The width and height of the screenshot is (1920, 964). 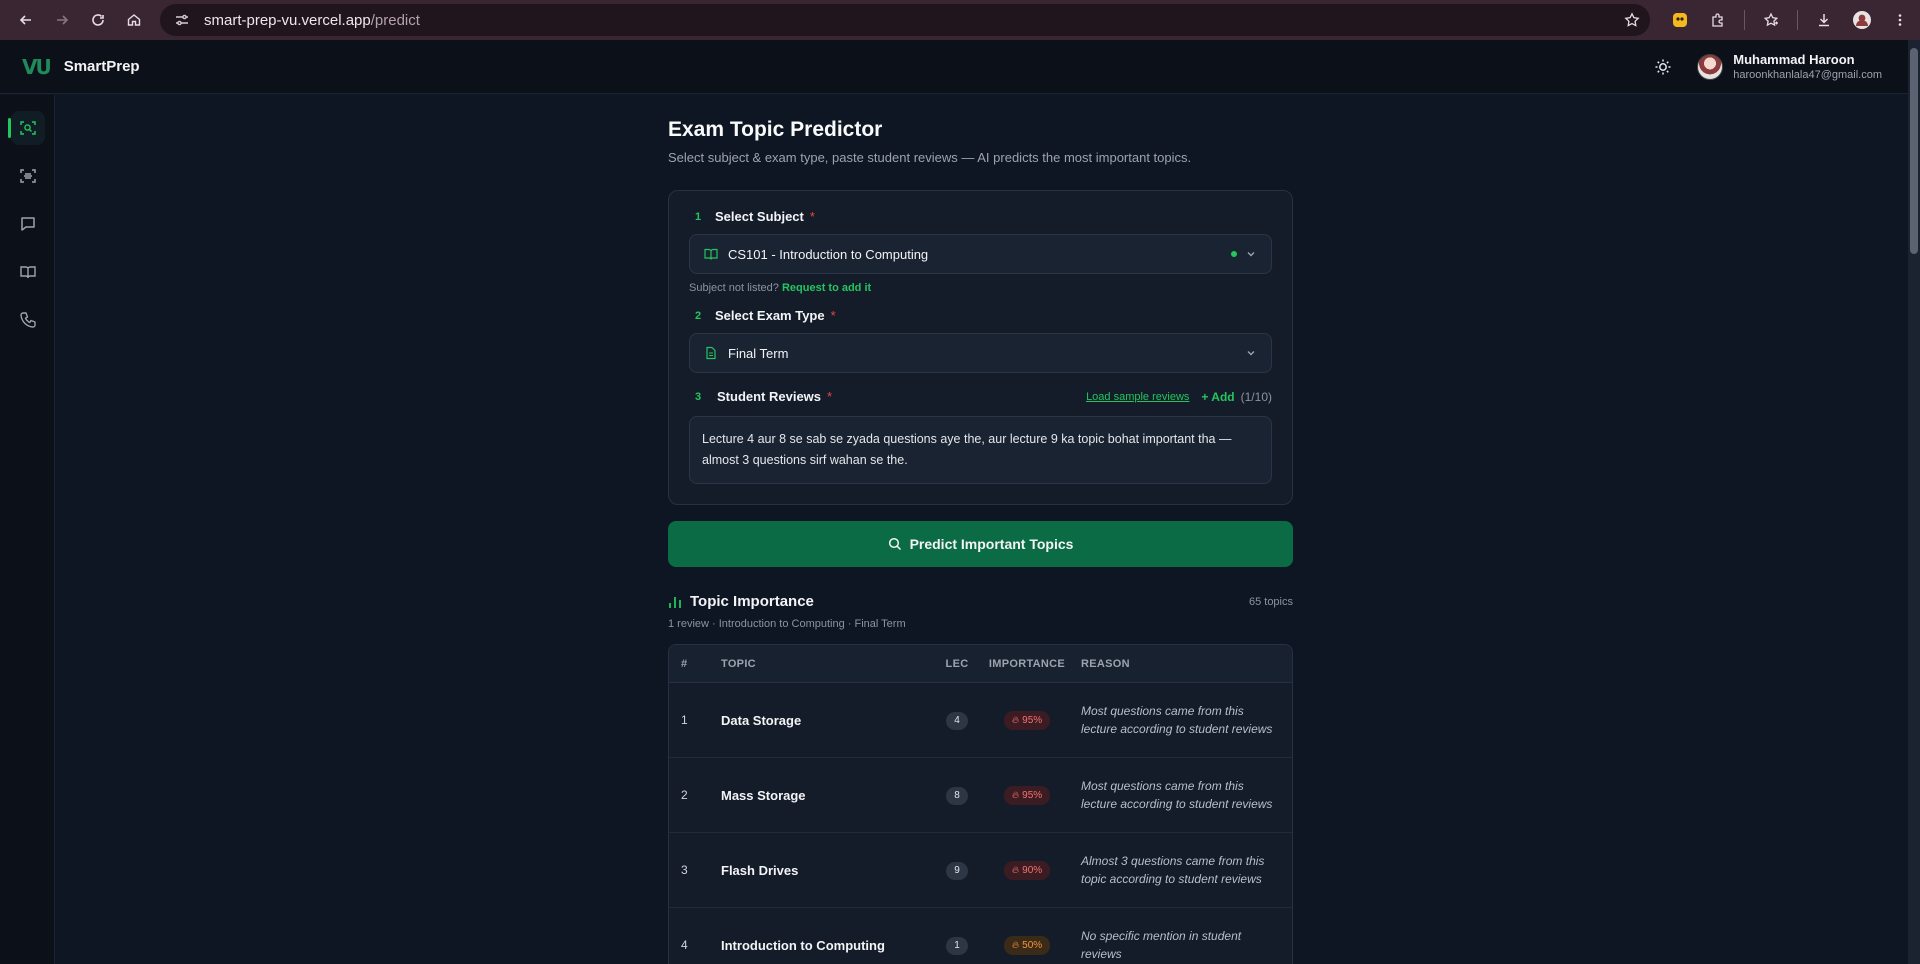 I want to click on row-importance-cell: 🔥︎ 95%, so click(x=1027, y=795).